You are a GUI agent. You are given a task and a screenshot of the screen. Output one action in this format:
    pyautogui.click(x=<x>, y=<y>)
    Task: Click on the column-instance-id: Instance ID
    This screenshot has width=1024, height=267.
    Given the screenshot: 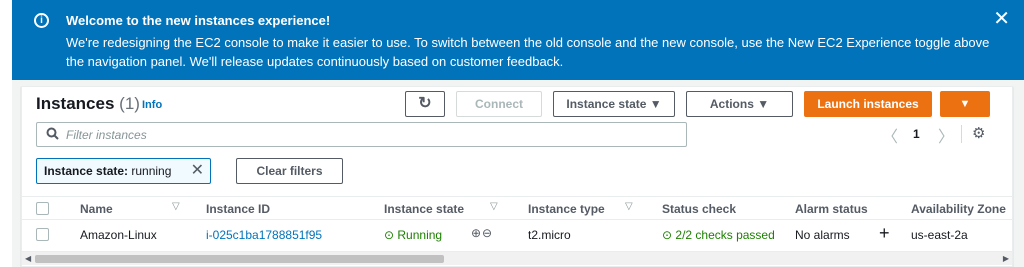 What is the action you would take?
    pyautogui.click(x=238, y=209)
    